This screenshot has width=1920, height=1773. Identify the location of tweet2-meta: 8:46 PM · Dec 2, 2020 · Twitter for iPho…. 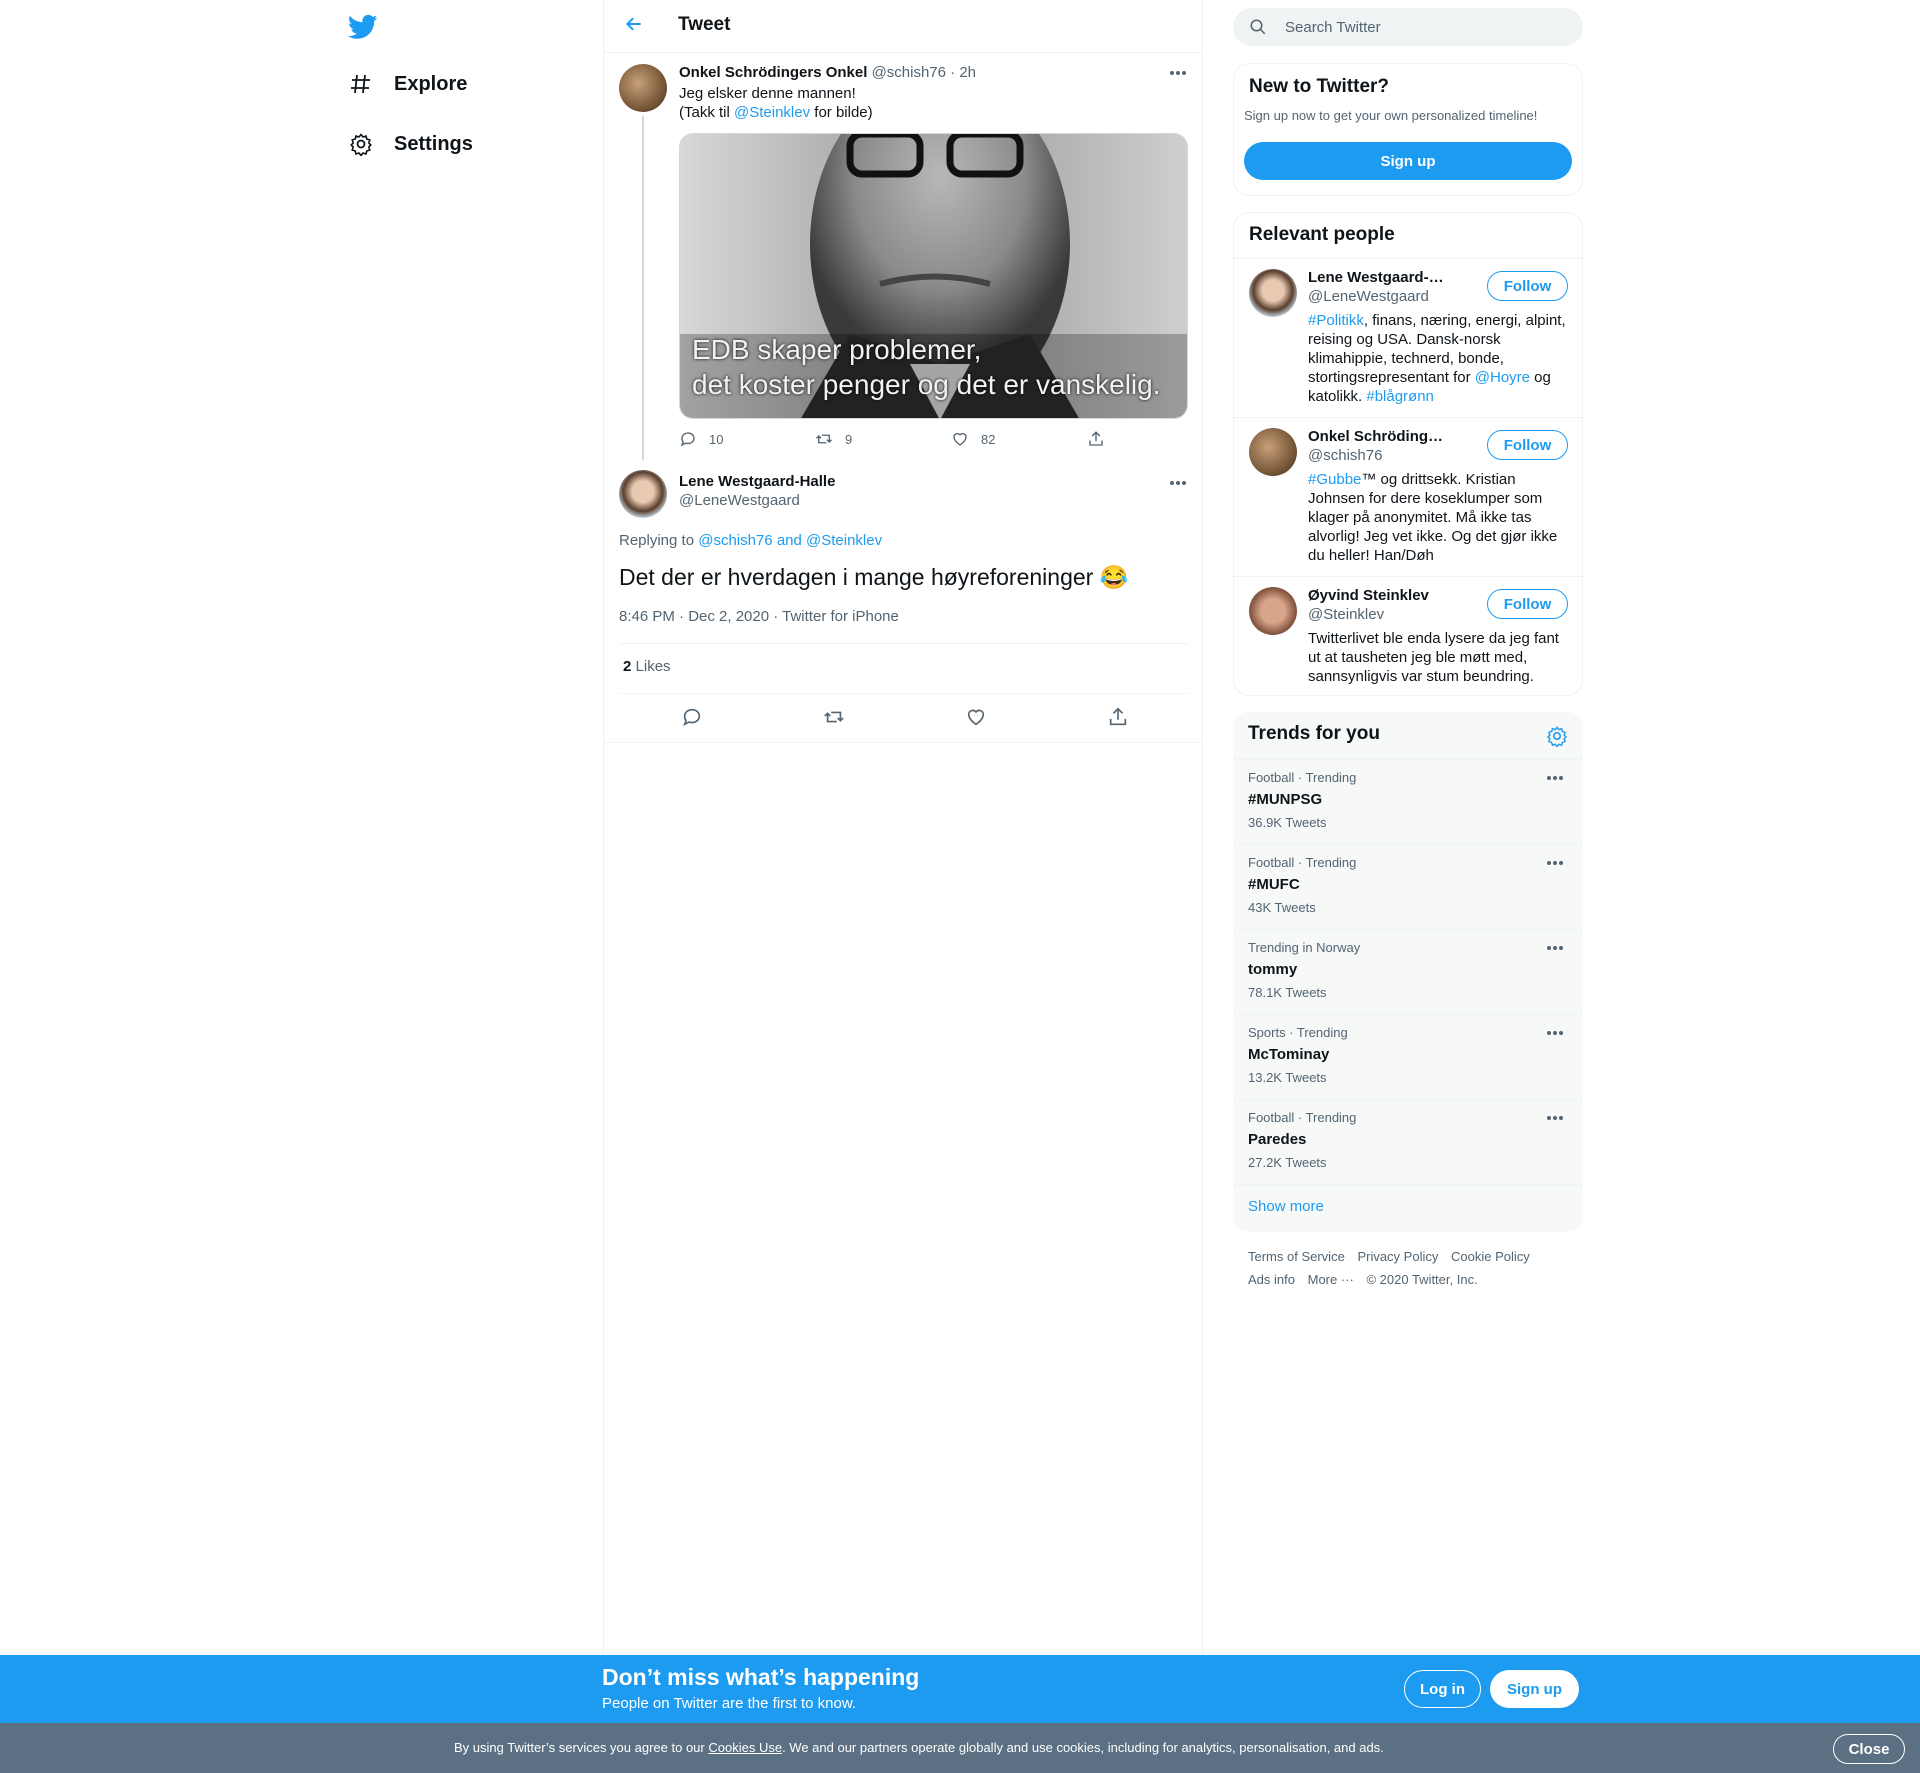
(759, 616).